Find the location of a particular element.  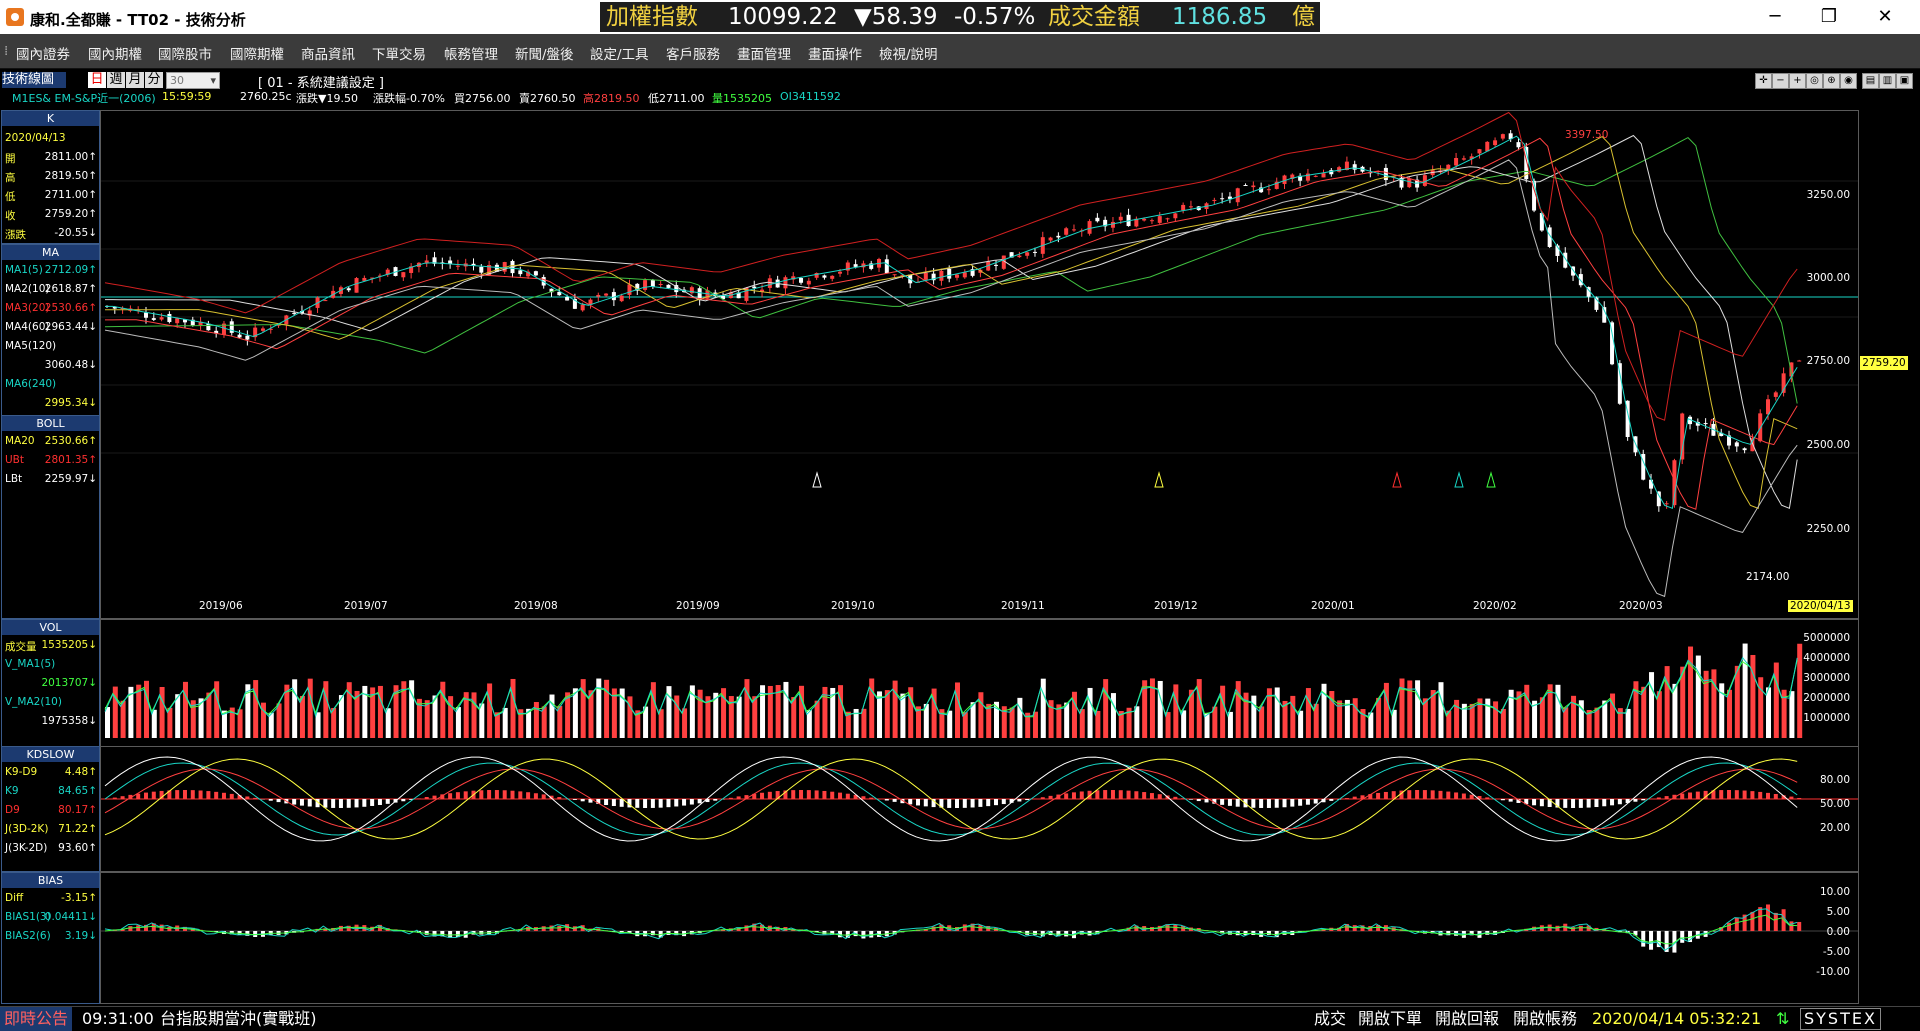

open-report-link: 開啟回報 is located at coordinates (1467, 1019).